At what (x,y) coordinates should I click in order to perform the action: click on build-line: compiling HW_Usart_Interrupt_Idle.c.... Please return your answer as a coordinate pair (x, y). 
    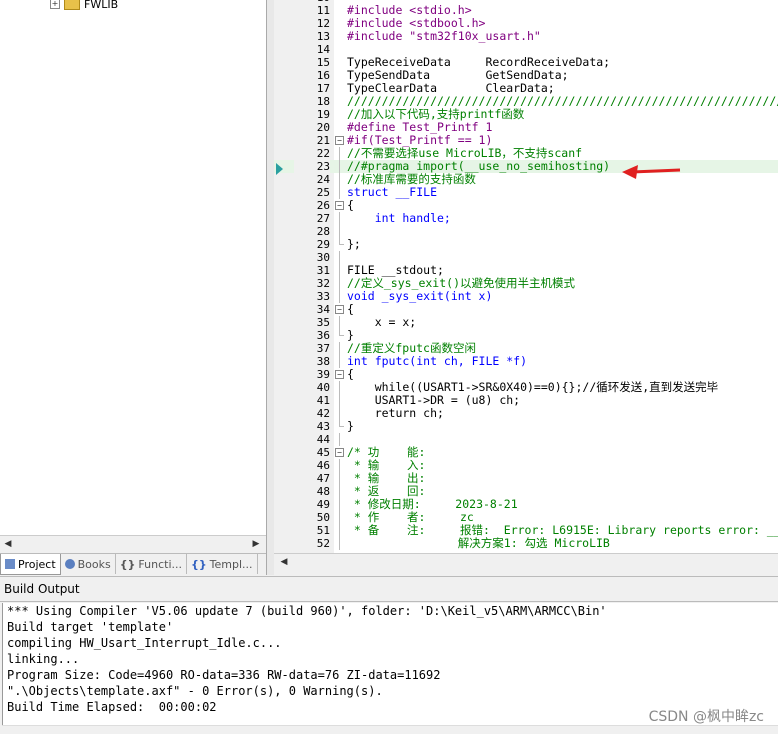
    Looking at the image, I should click on (144, 643).